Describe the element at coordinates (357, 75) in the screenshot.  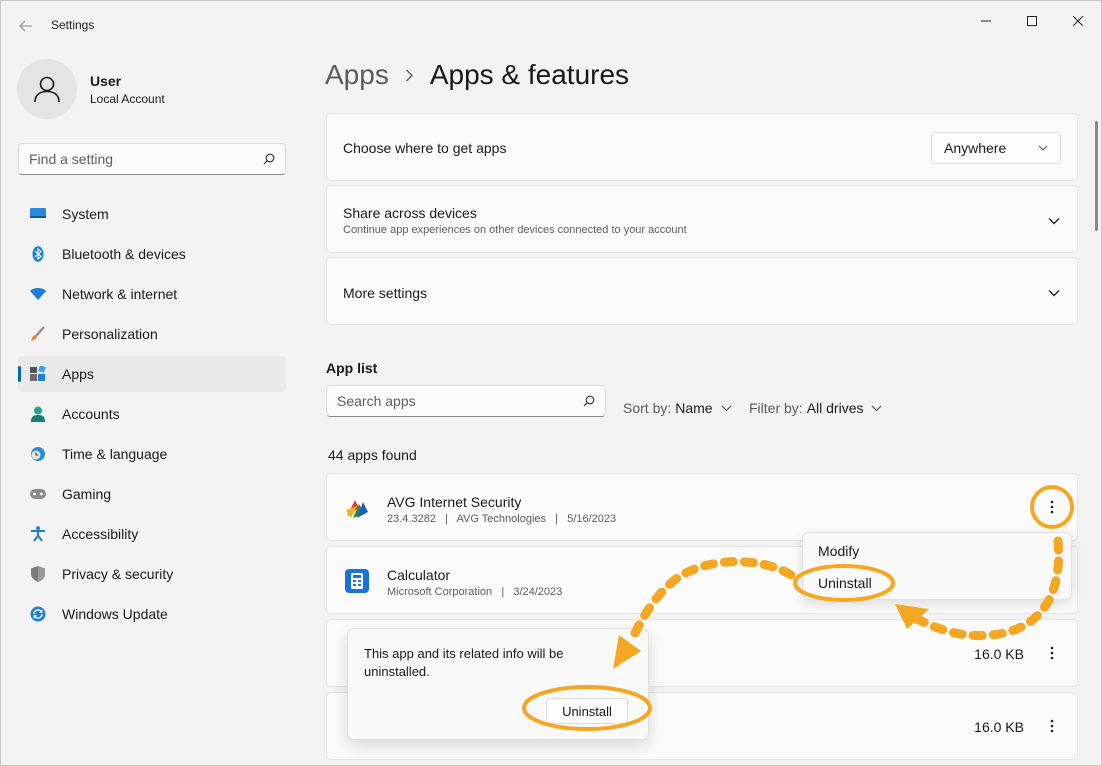
I see `breadcrumb-parent: Apps` at that location.